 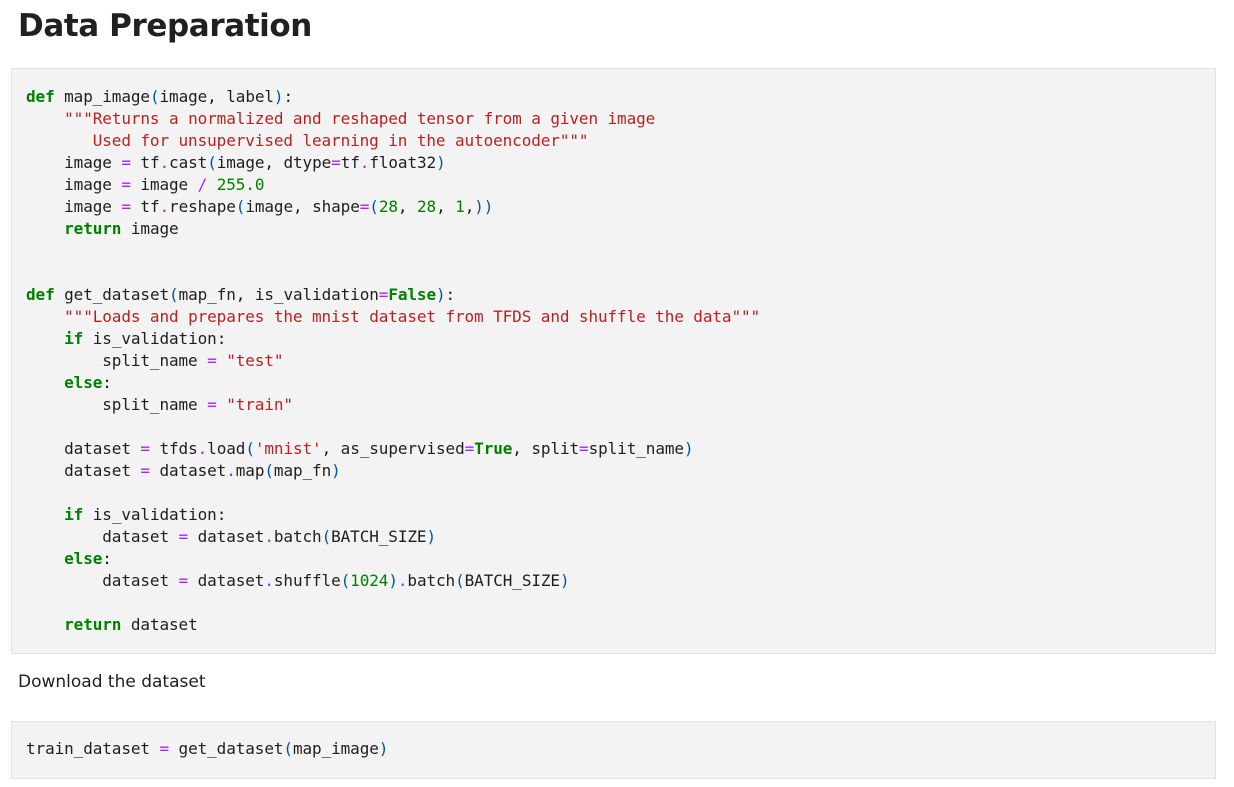 What do you see at coordinates (145, 206) in the screenshot?
I see `code-token: tf` at bounding box center [145, 206].